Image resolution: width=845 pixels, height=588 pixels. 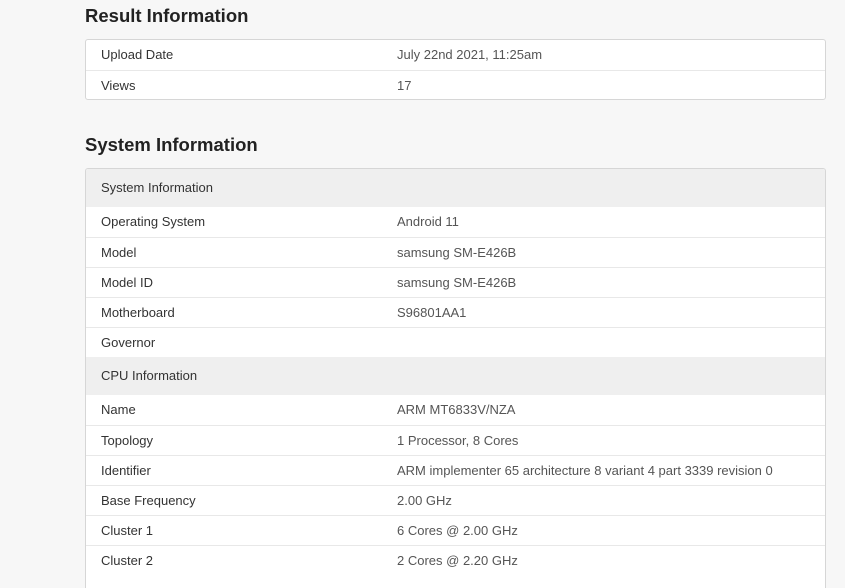 I want to click on topology-label: Topology, so click(x=127, y=440).